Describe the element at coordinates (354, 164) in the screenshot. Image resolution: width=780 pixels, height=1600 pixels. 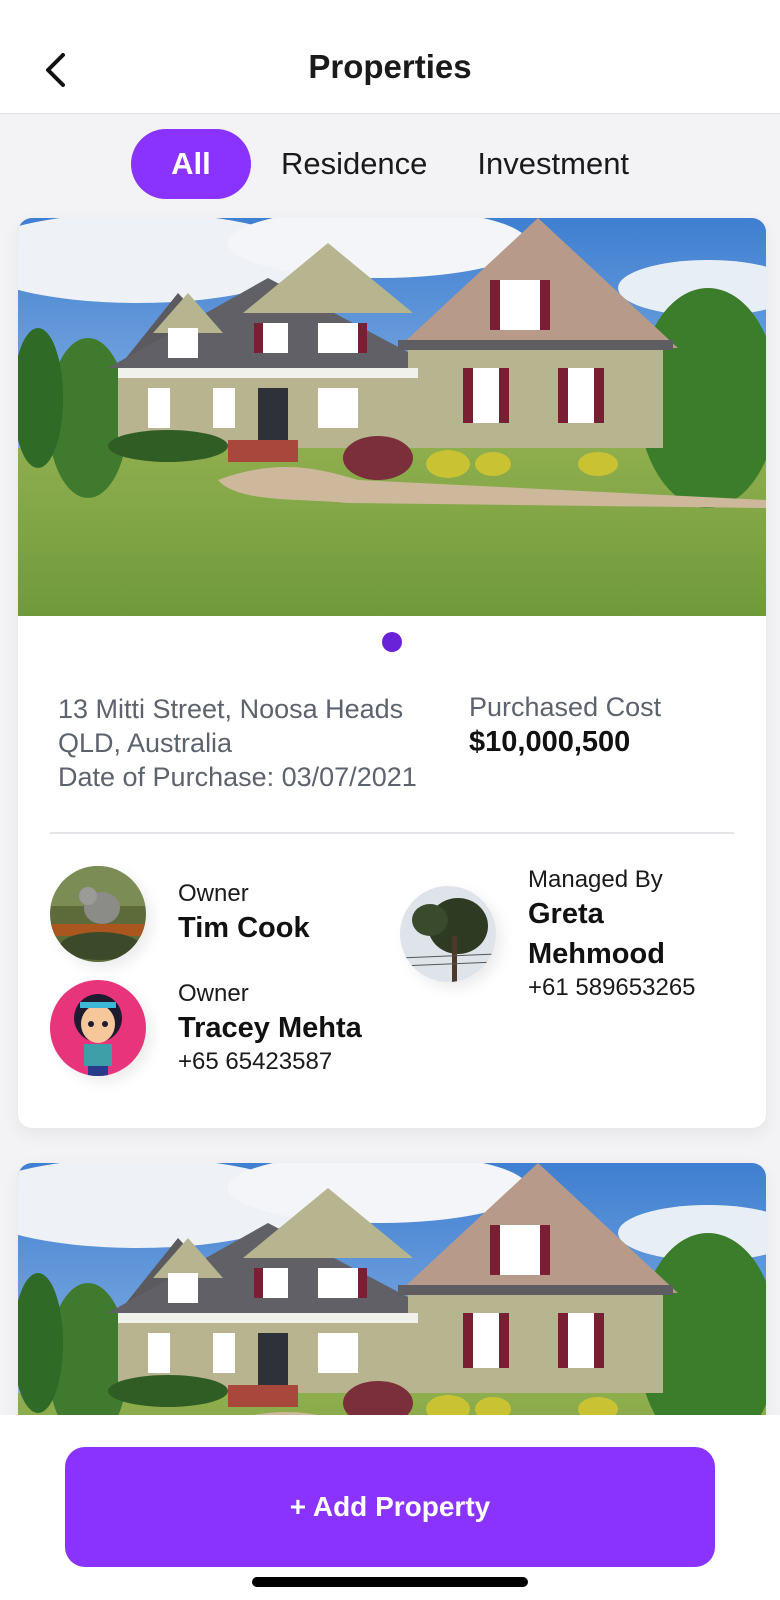
I see `tab-residence: Residence` at that location.